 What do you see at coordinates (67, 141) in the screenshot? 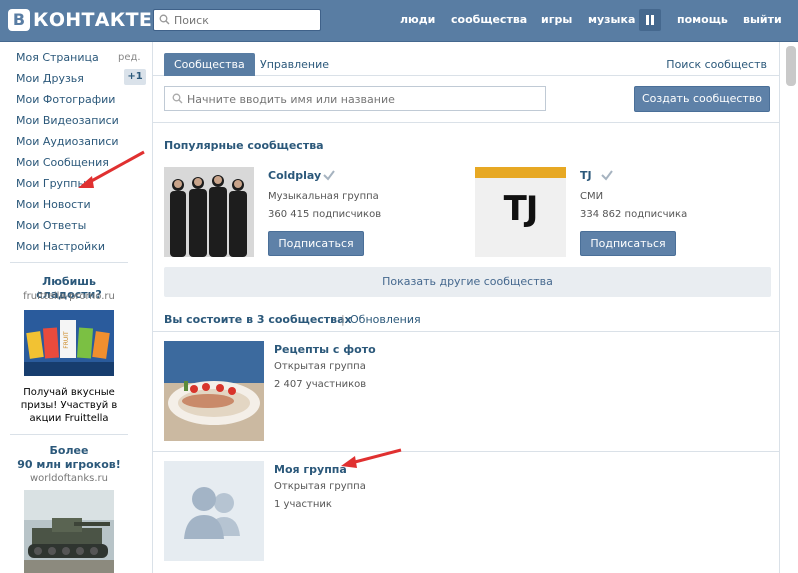
I see `sidebar-item-audio: Мои Аудиозаписи` at bounding box center [67, 141].